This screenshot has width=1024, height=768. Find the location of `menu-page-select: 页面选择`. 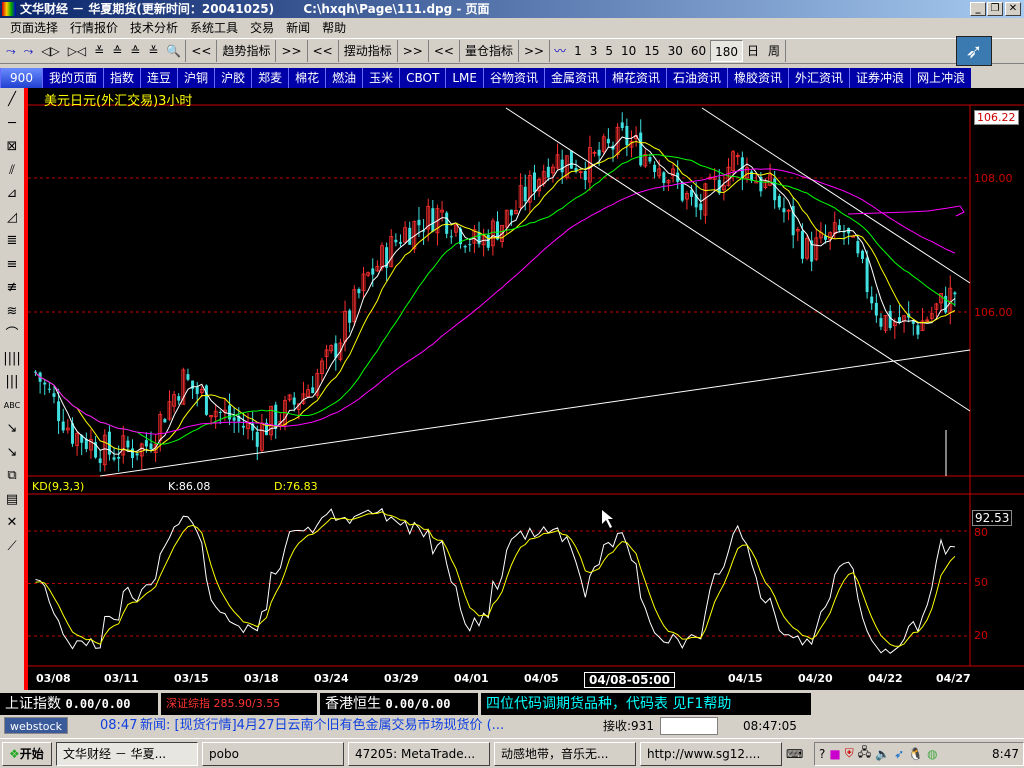

menu-page-select: 页面选择 is located at coordinates (34, 28).